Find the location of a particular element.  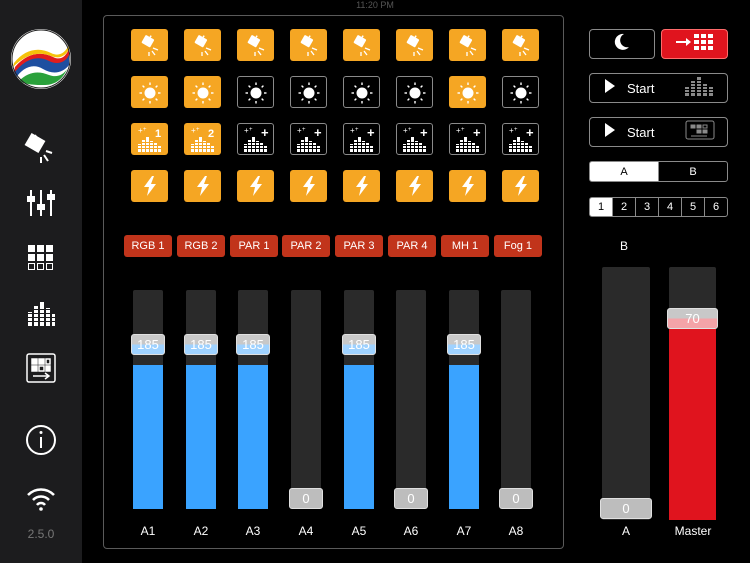

channel-label: RGB 2 is located at coordinates (201, 246).